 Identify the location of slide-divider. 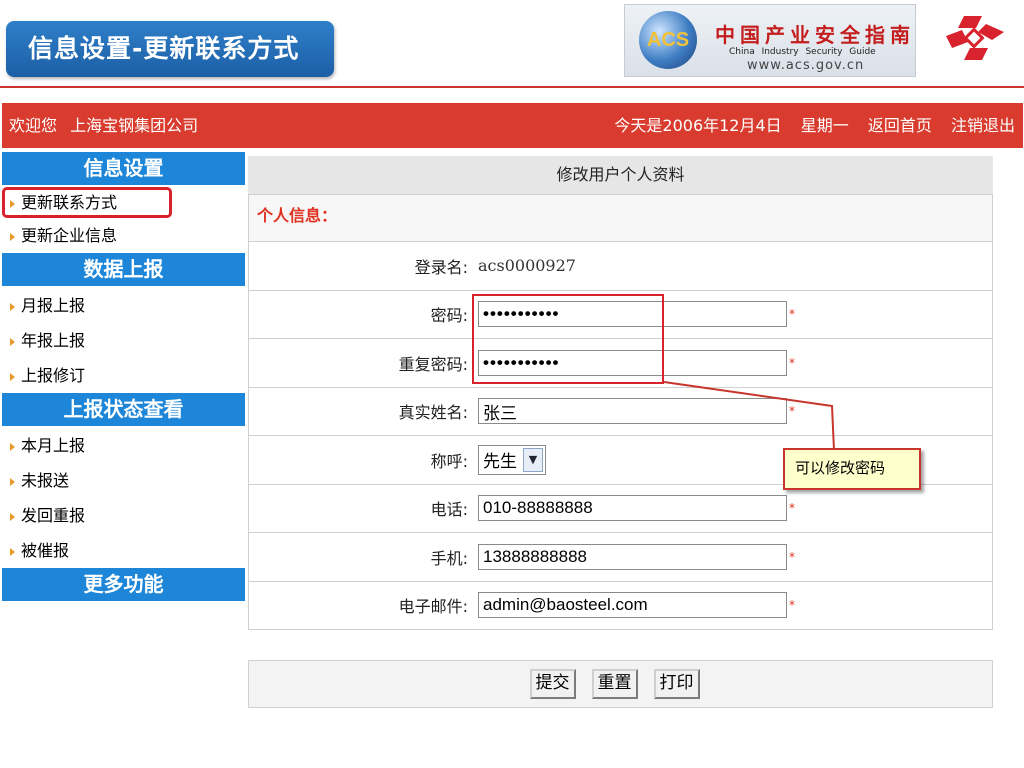
(512, 87).